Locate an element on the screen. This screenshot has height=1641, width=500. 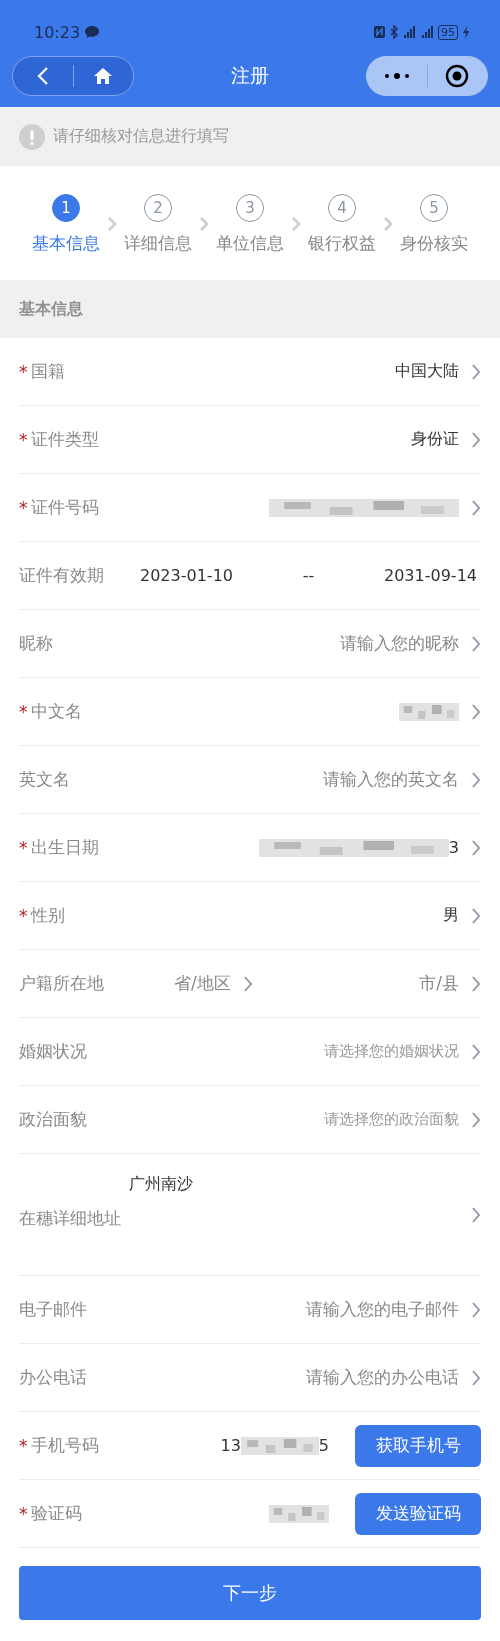
field-label: 证件有效期 is located at coordinates (61, 575).